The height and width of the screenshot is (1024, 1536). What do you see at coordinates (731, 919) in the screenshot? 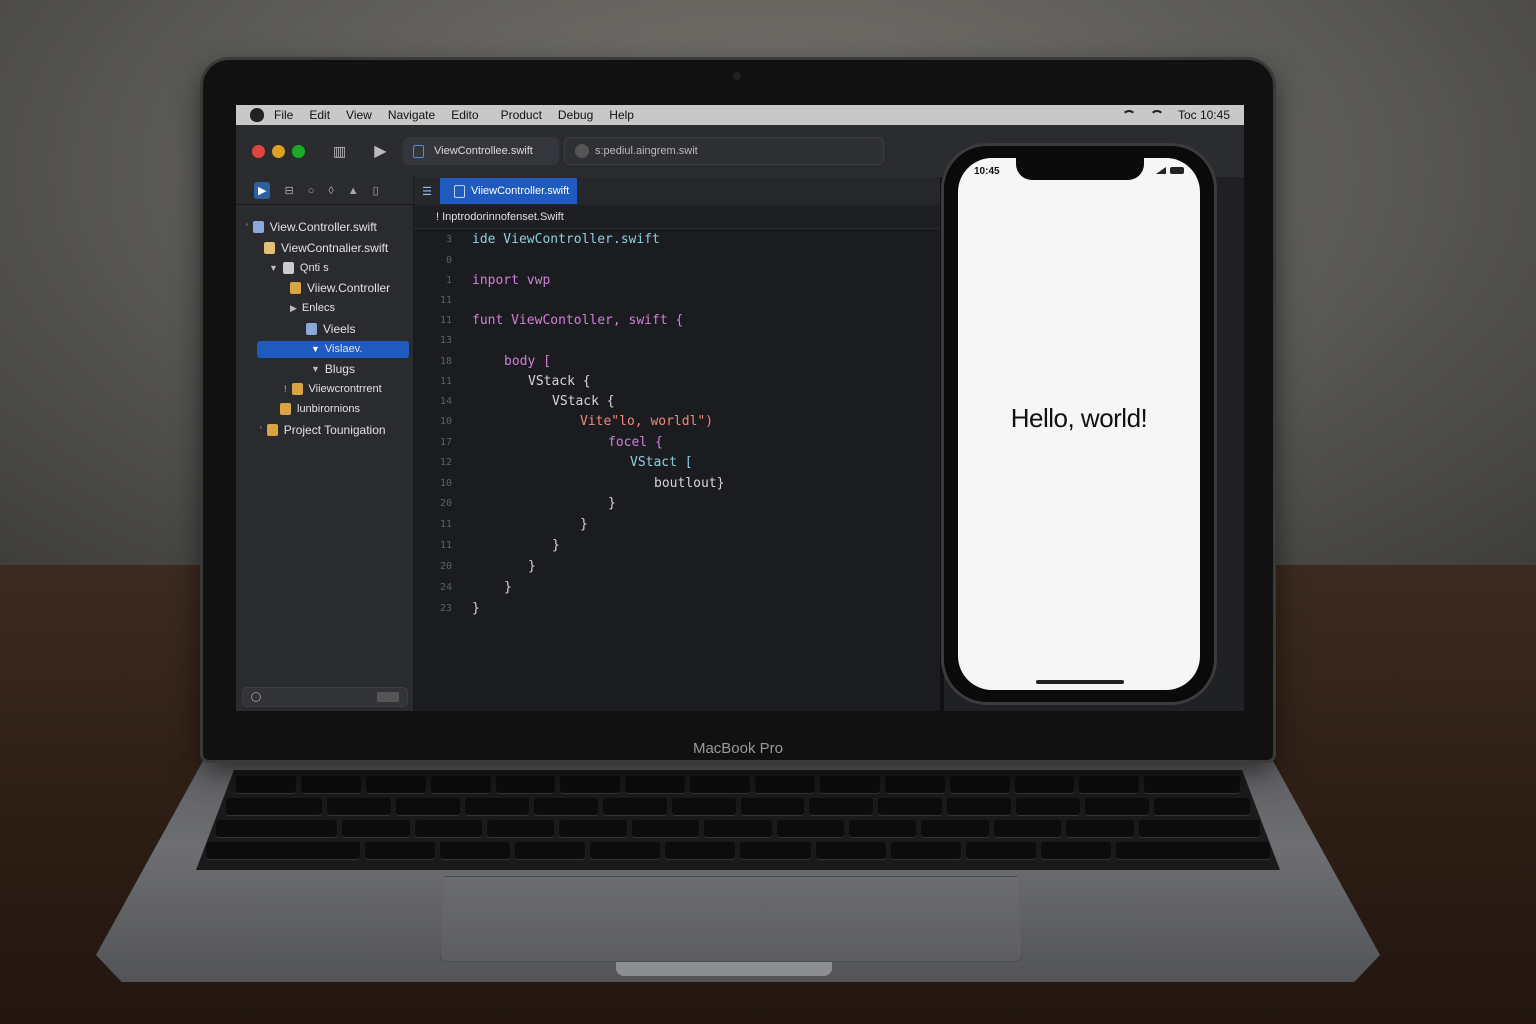
I see `trackpad` at bounding box center [731, 919].